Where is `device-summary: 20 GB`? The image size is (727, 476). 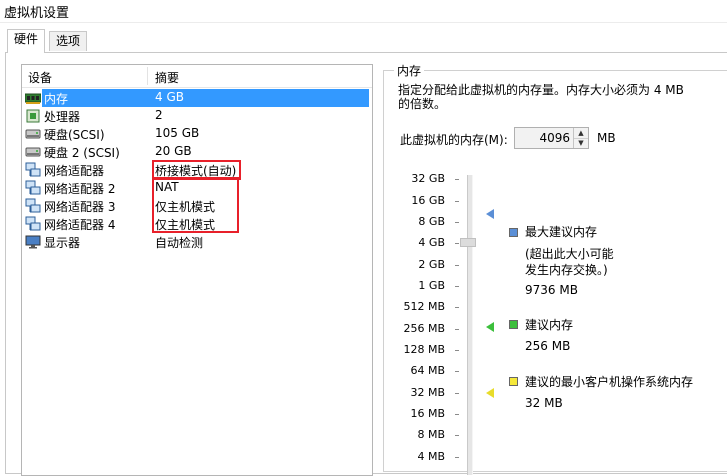
device-summary: 20 GB is located at coordinates (173, 151).